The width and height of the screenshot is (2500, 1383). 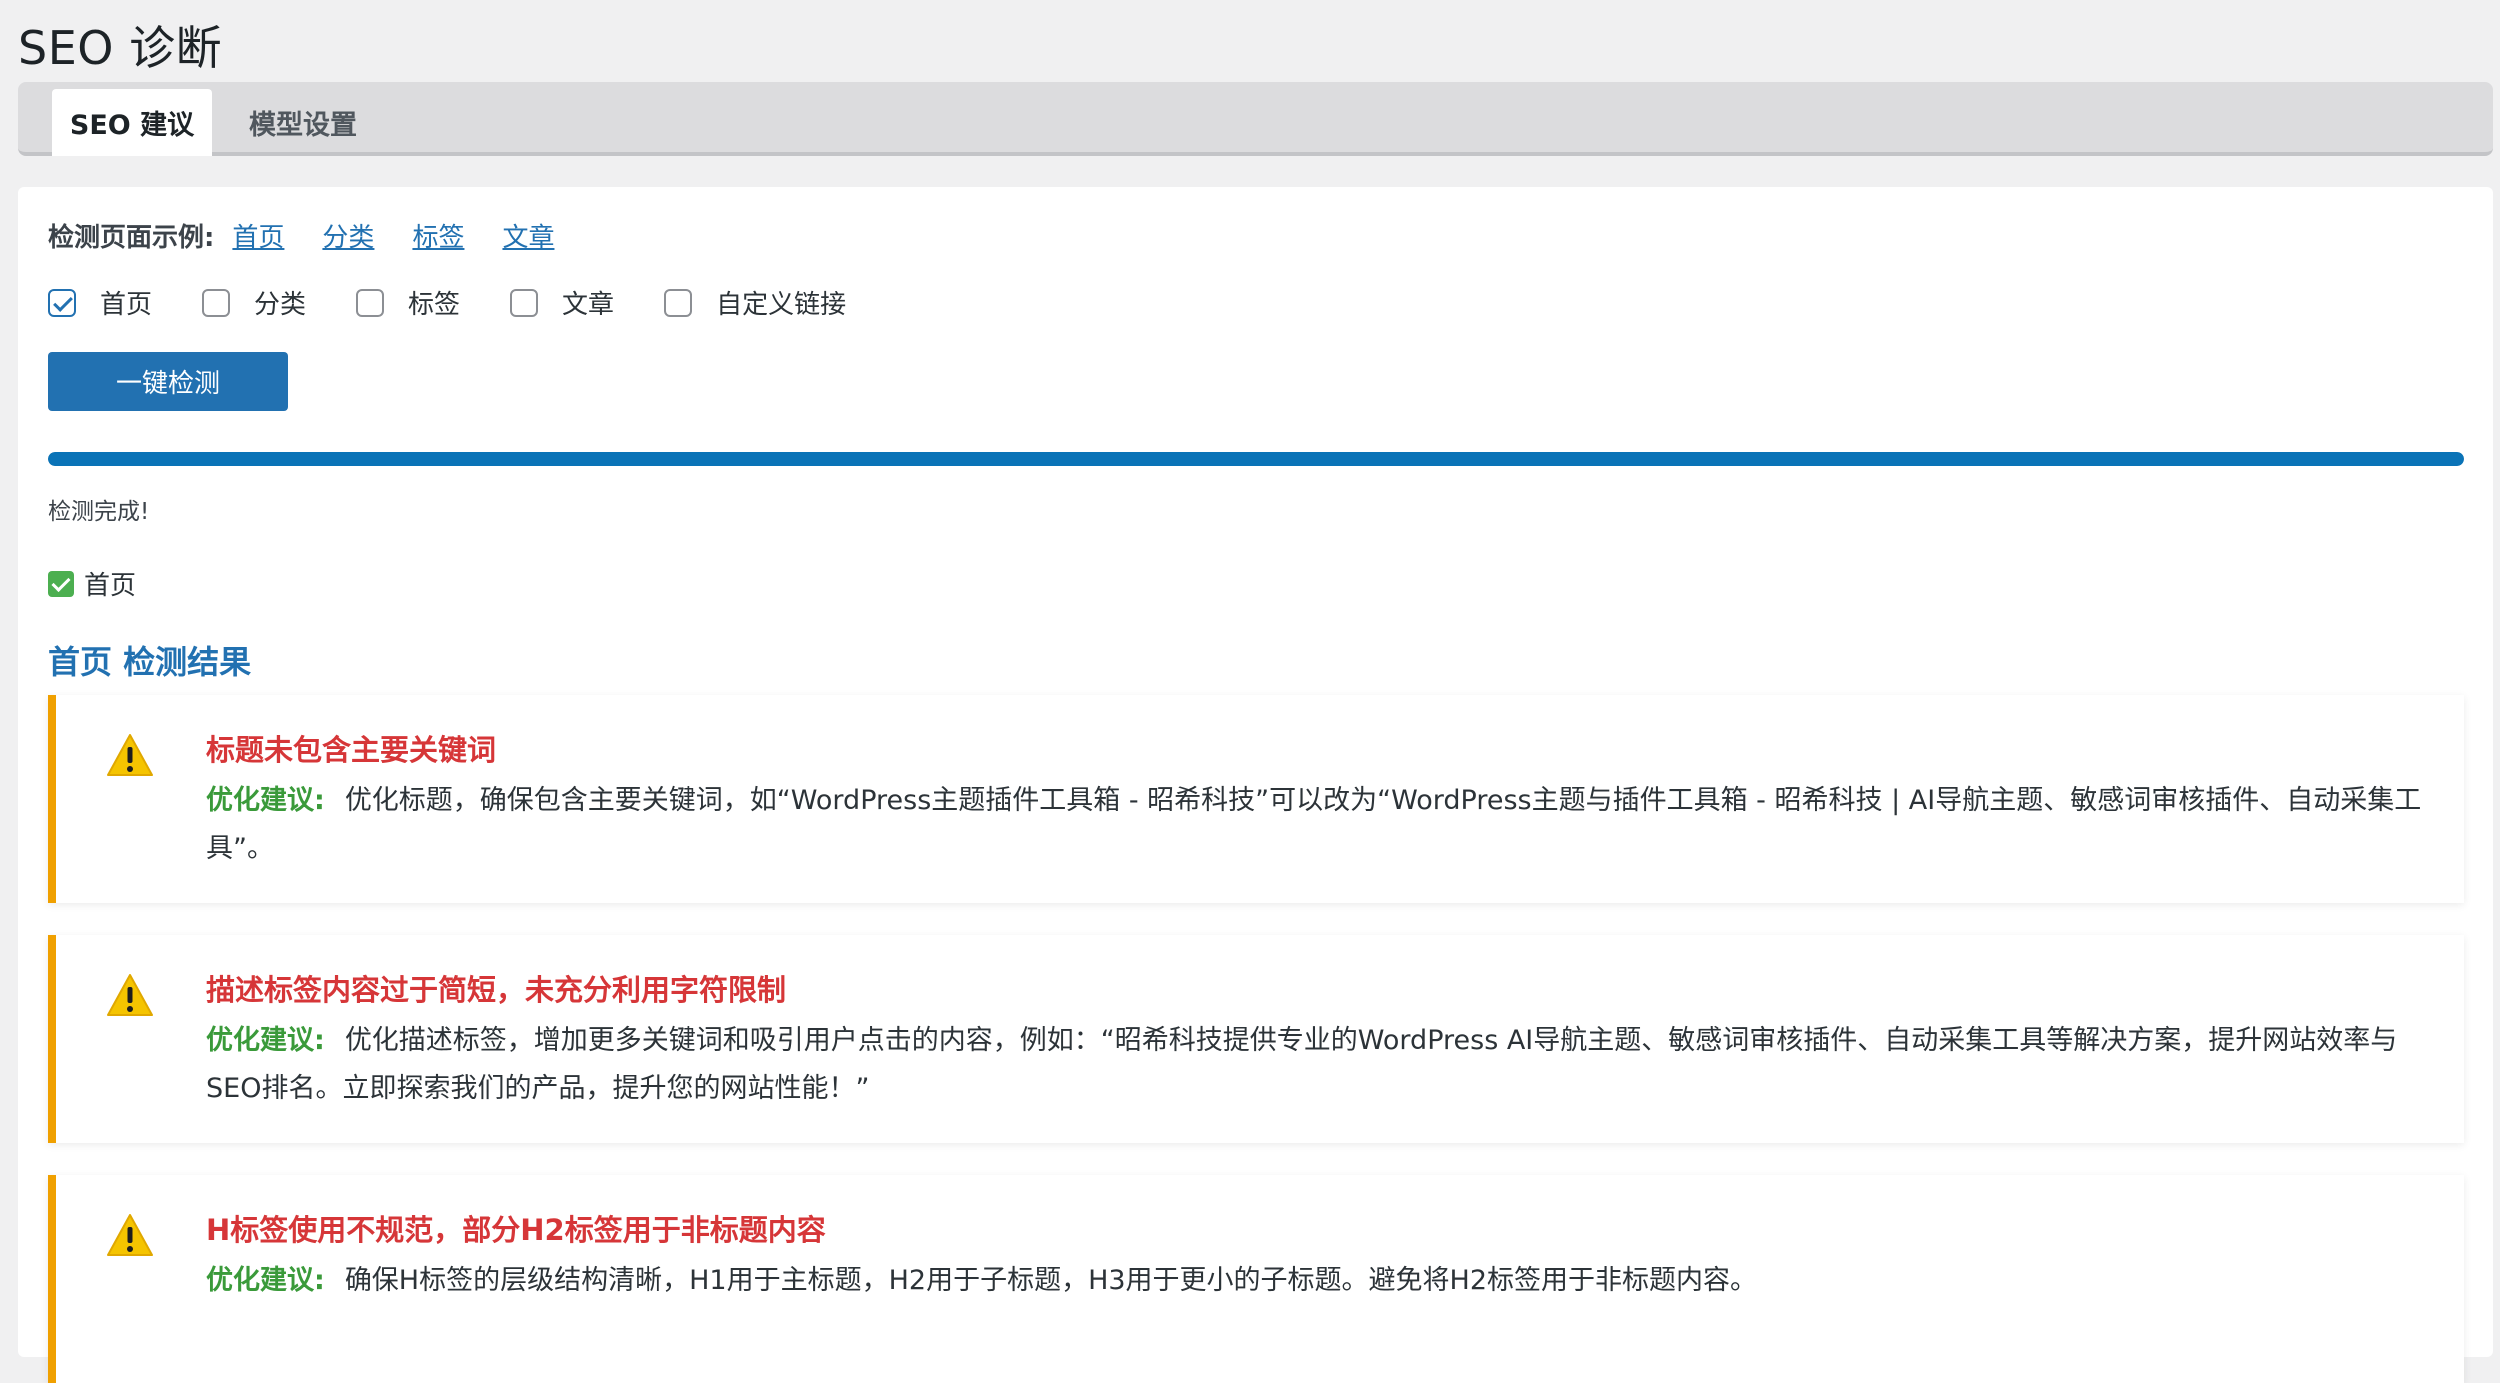 What do you see at coordinates (472, 302) in the screenshot?
I see `page-type-checkboxes: 首页 分类 标签 文章 自定义链接` at bounding box center [472, 302].